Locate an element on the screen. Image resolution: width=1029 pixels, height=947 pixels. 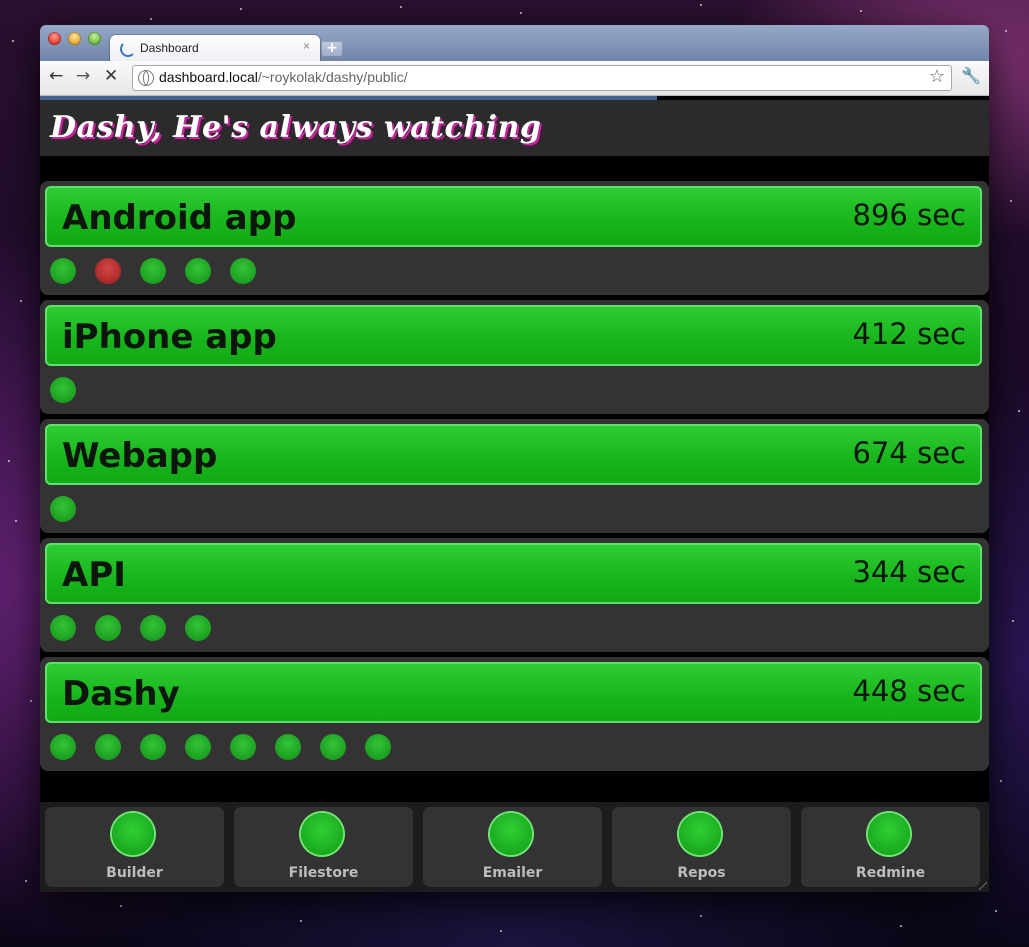
service-tile: Emailer is located at coordinates (512, 847).